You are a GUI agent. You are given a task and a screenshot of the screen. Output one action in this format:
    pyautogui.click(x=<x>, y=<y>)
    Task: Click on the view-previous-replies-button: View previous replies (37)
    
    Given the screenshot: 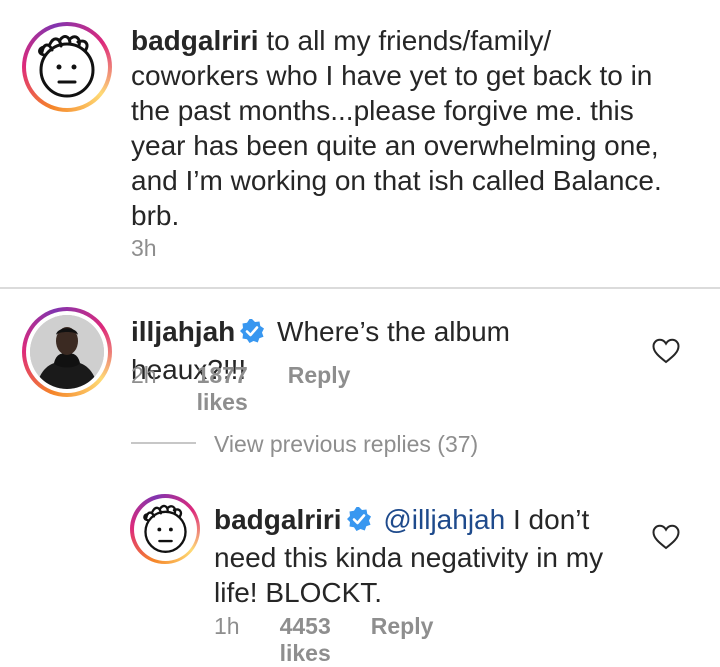 What is the action you would take?
    pyautogui.click(x=346, y=444)
    